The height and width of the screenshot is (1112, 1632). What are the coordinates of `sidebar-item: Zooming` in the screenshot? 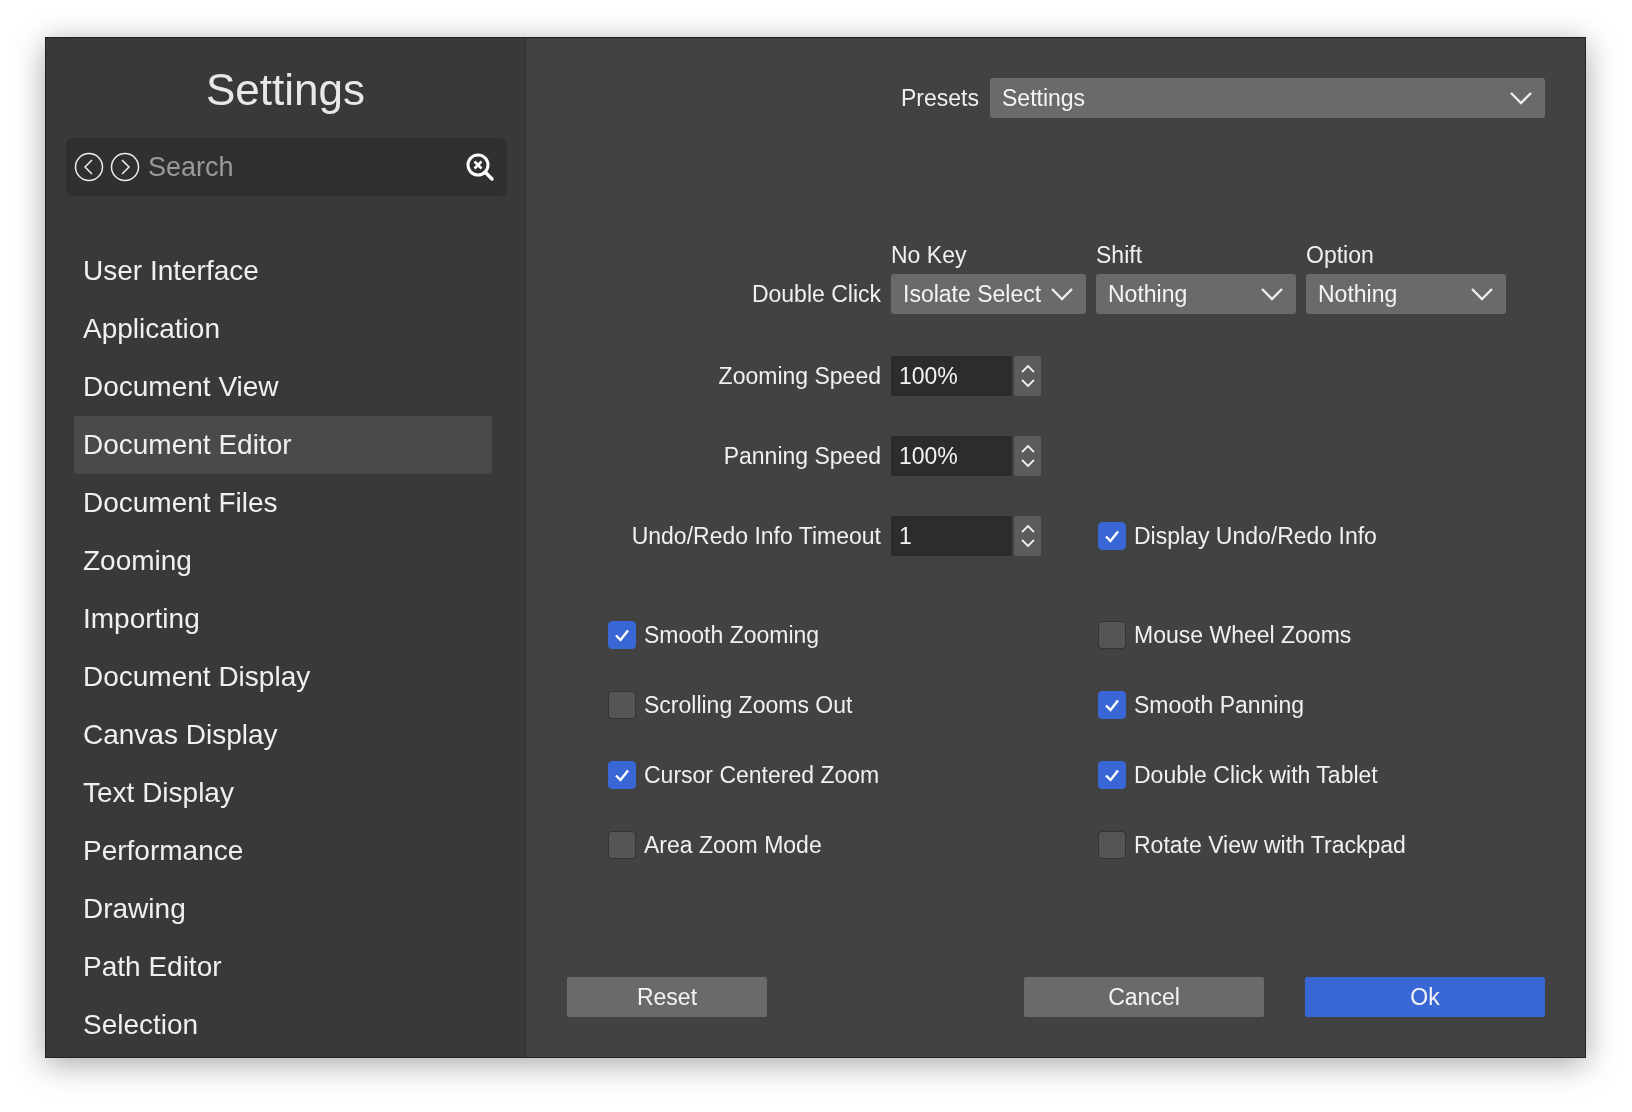 It's located at (283, 561).